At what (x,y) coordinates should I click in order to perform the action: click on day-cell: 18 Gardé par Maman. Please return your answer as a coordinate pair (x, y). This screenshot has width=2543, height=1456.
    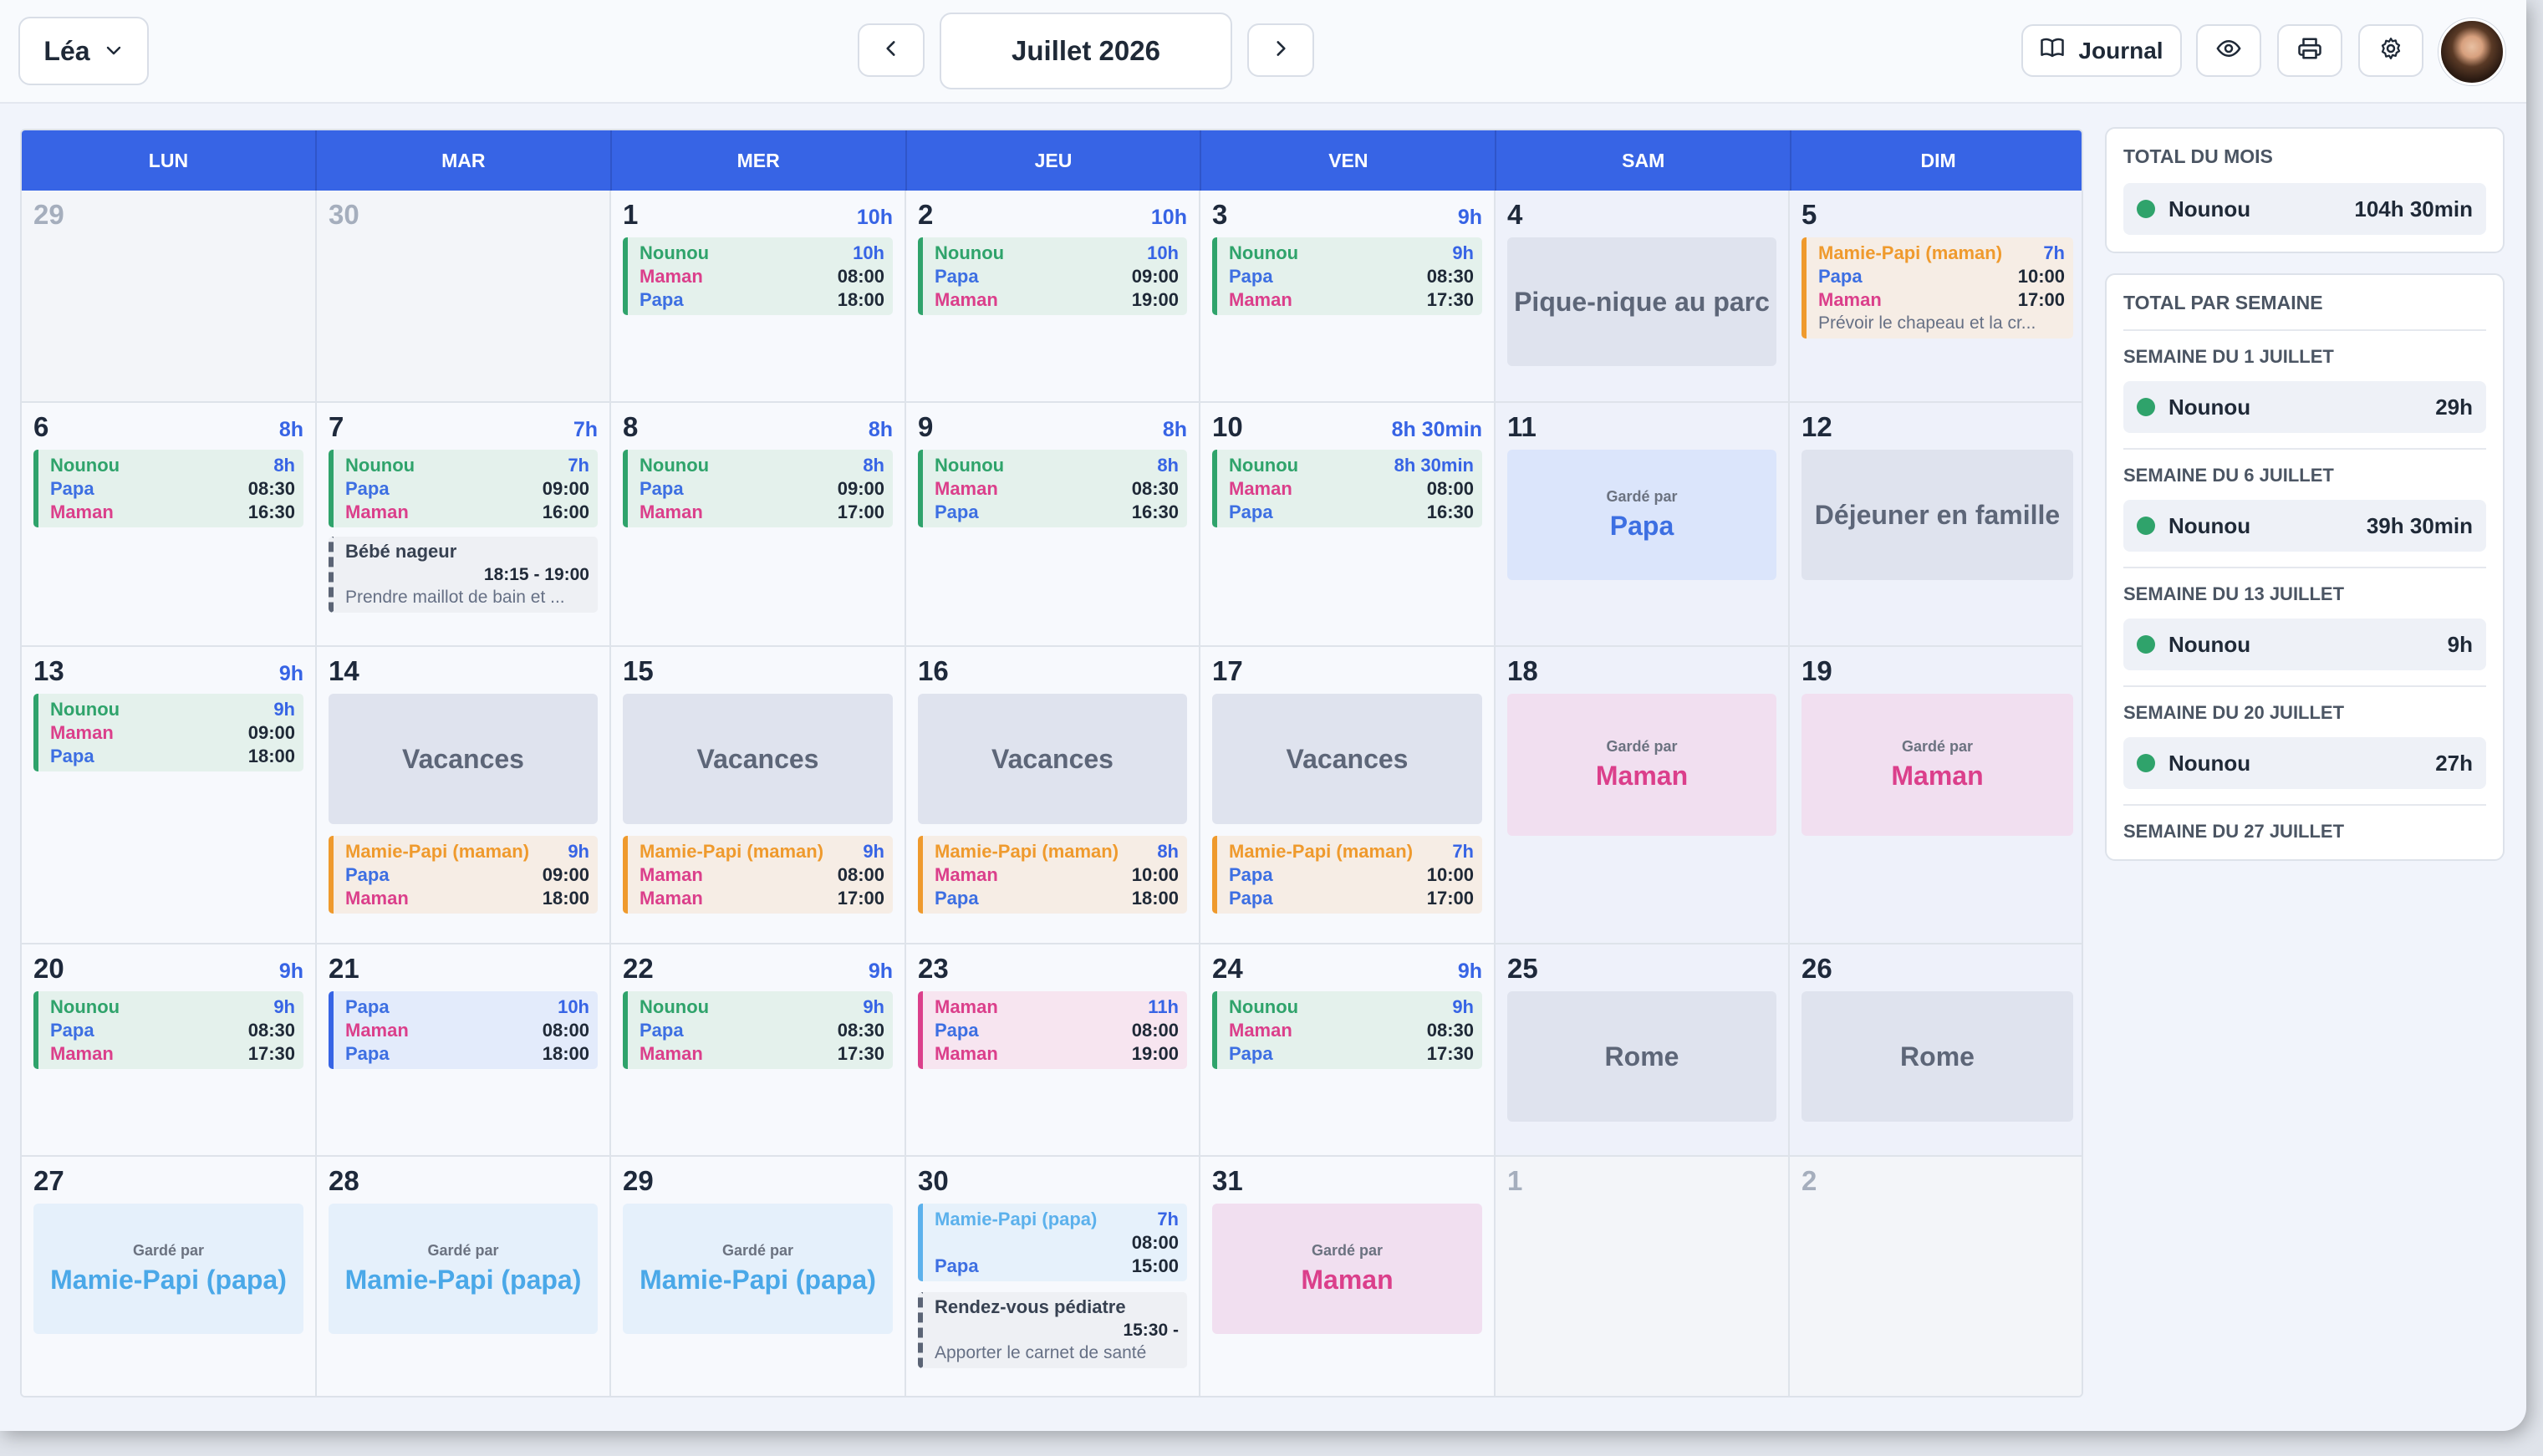
    Looking at the image, I should click on (1643, 795).